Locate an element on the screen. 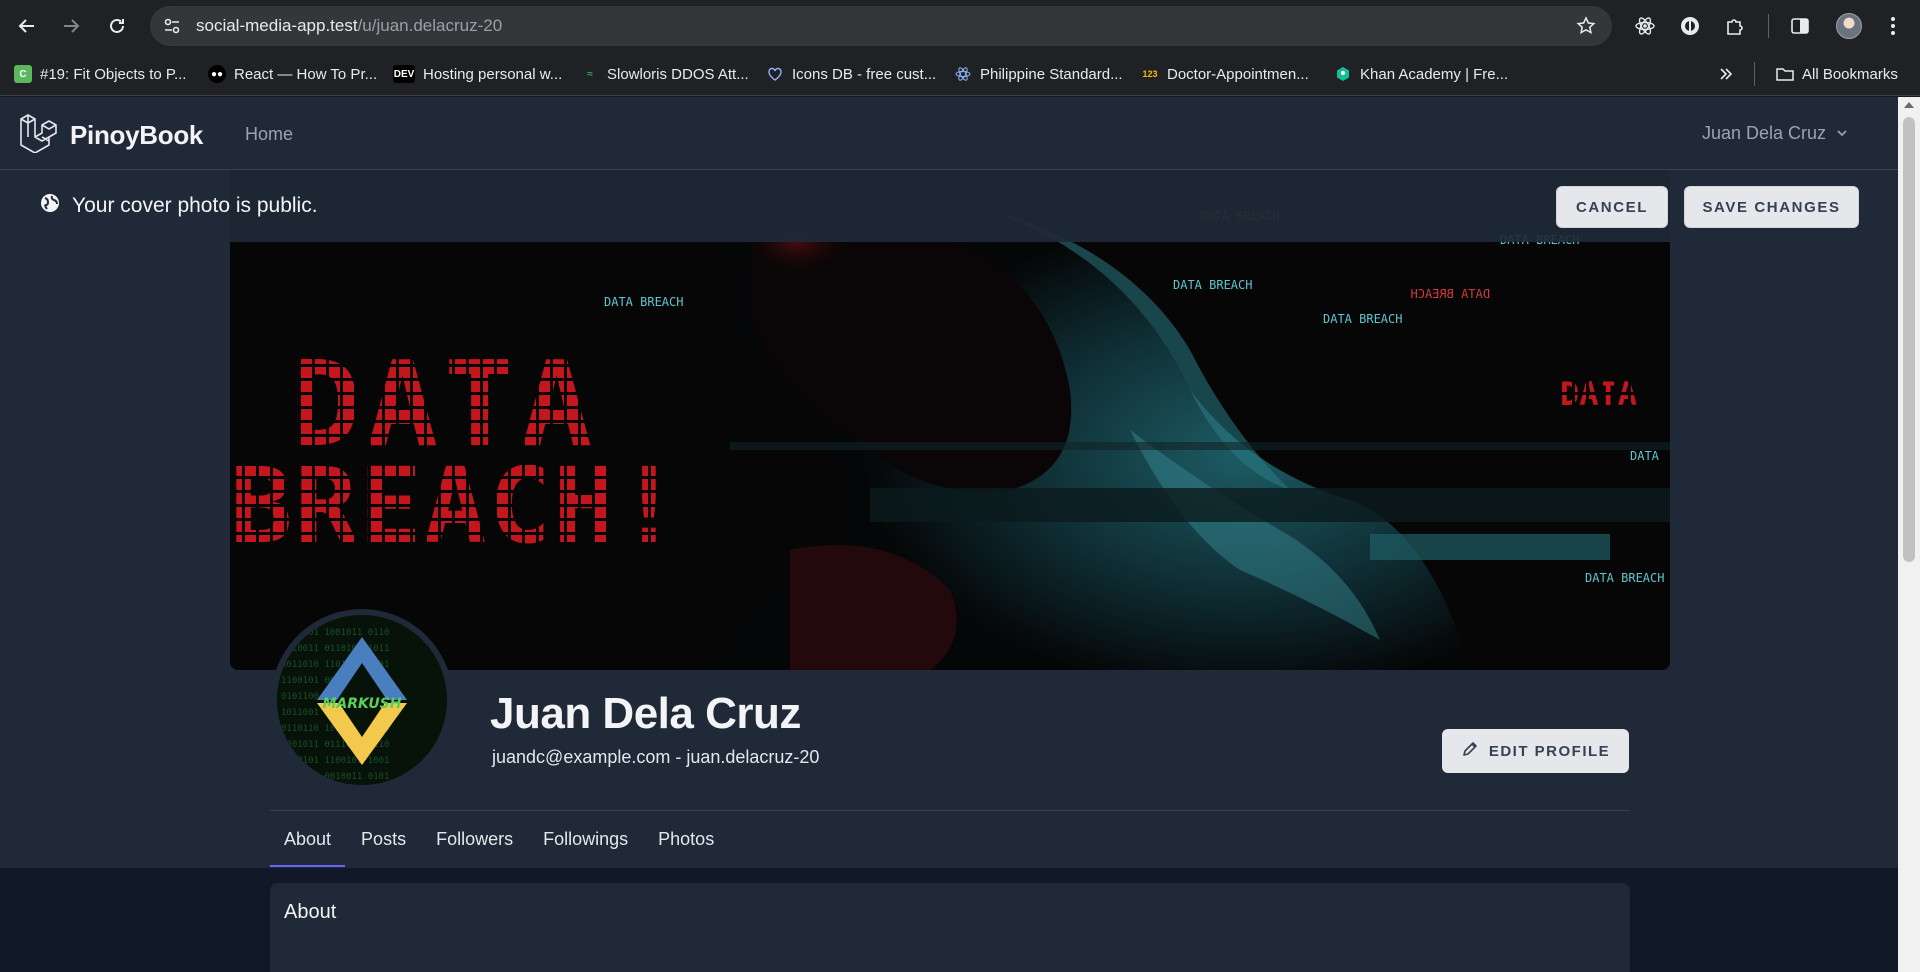 The width and height of the screenshot is (1920, 972). user-menu-name: Juan Dela Cruz is located at coordinates (1763, 133).